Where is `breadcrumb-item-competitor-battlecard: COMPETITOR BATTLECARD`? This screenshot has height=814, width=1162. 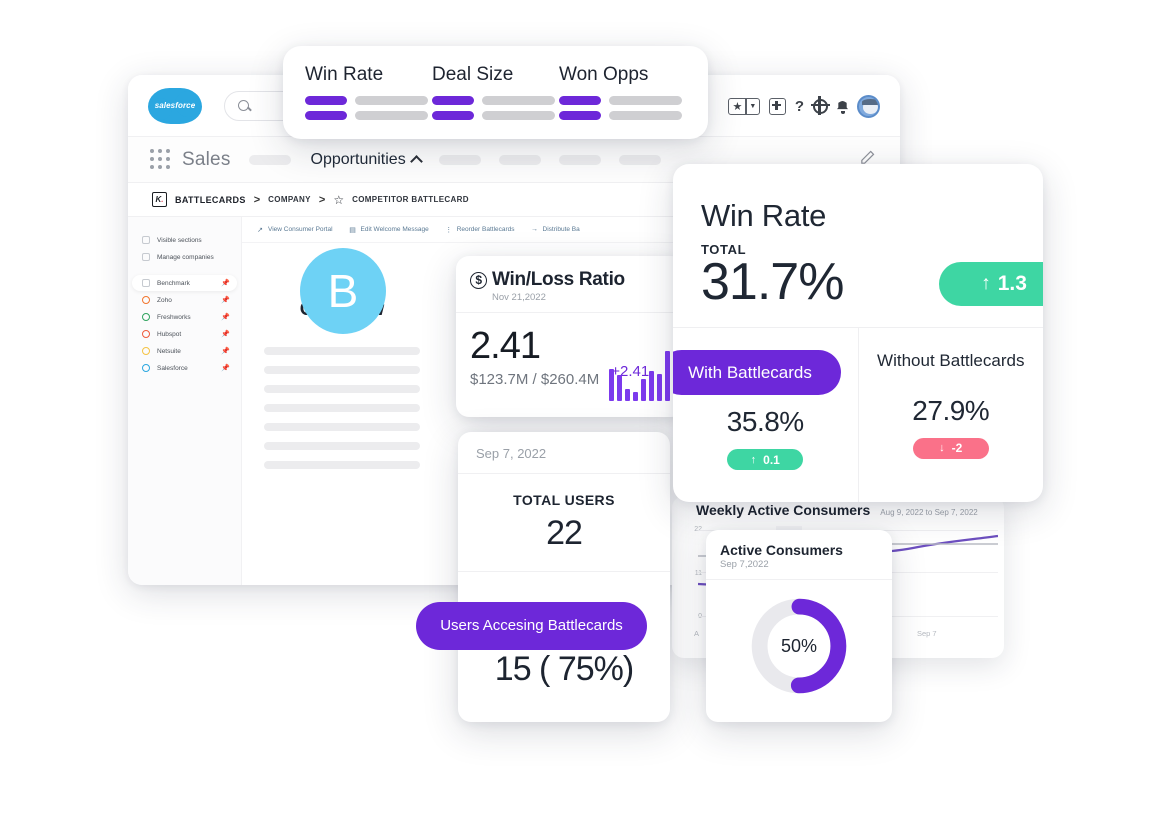
breadcrumb-item-competitor-battlecard: COMPETITOR BATTLECARD is located at coordinates (410, 199).